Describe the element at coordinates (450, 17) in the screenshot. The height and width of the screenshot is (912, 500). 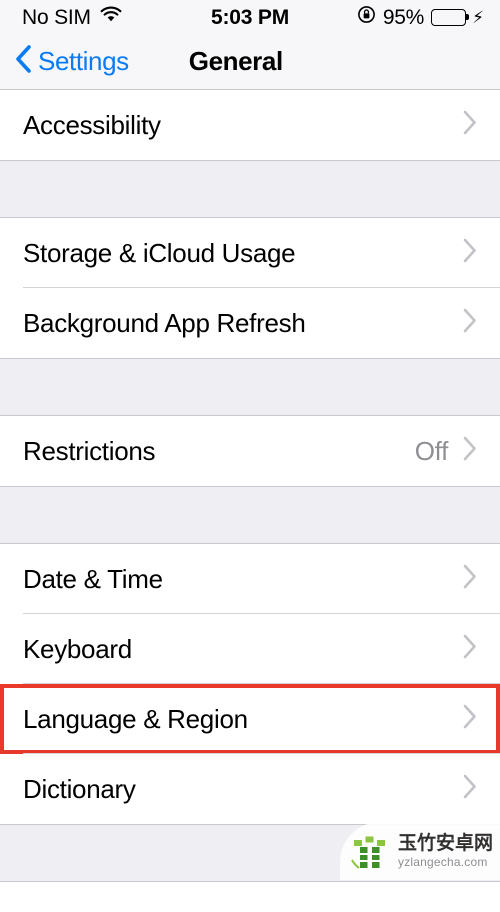
I see `battery-icon` at that location.